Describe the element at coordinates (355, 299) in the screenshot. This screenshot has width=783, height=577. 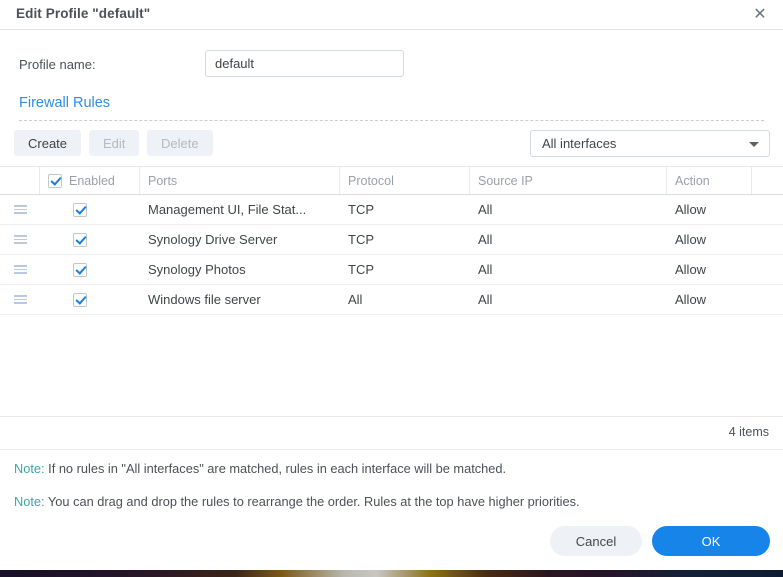
I see `row-protocol-cell: All` at that location.